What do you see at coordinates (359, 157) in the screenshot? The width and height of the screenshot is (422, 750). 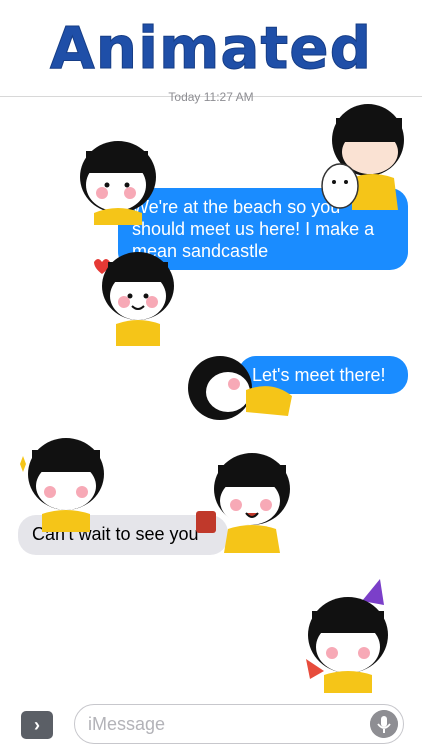 I see `girl-hugging-cat-sticker` at bounding box center [359, 157].